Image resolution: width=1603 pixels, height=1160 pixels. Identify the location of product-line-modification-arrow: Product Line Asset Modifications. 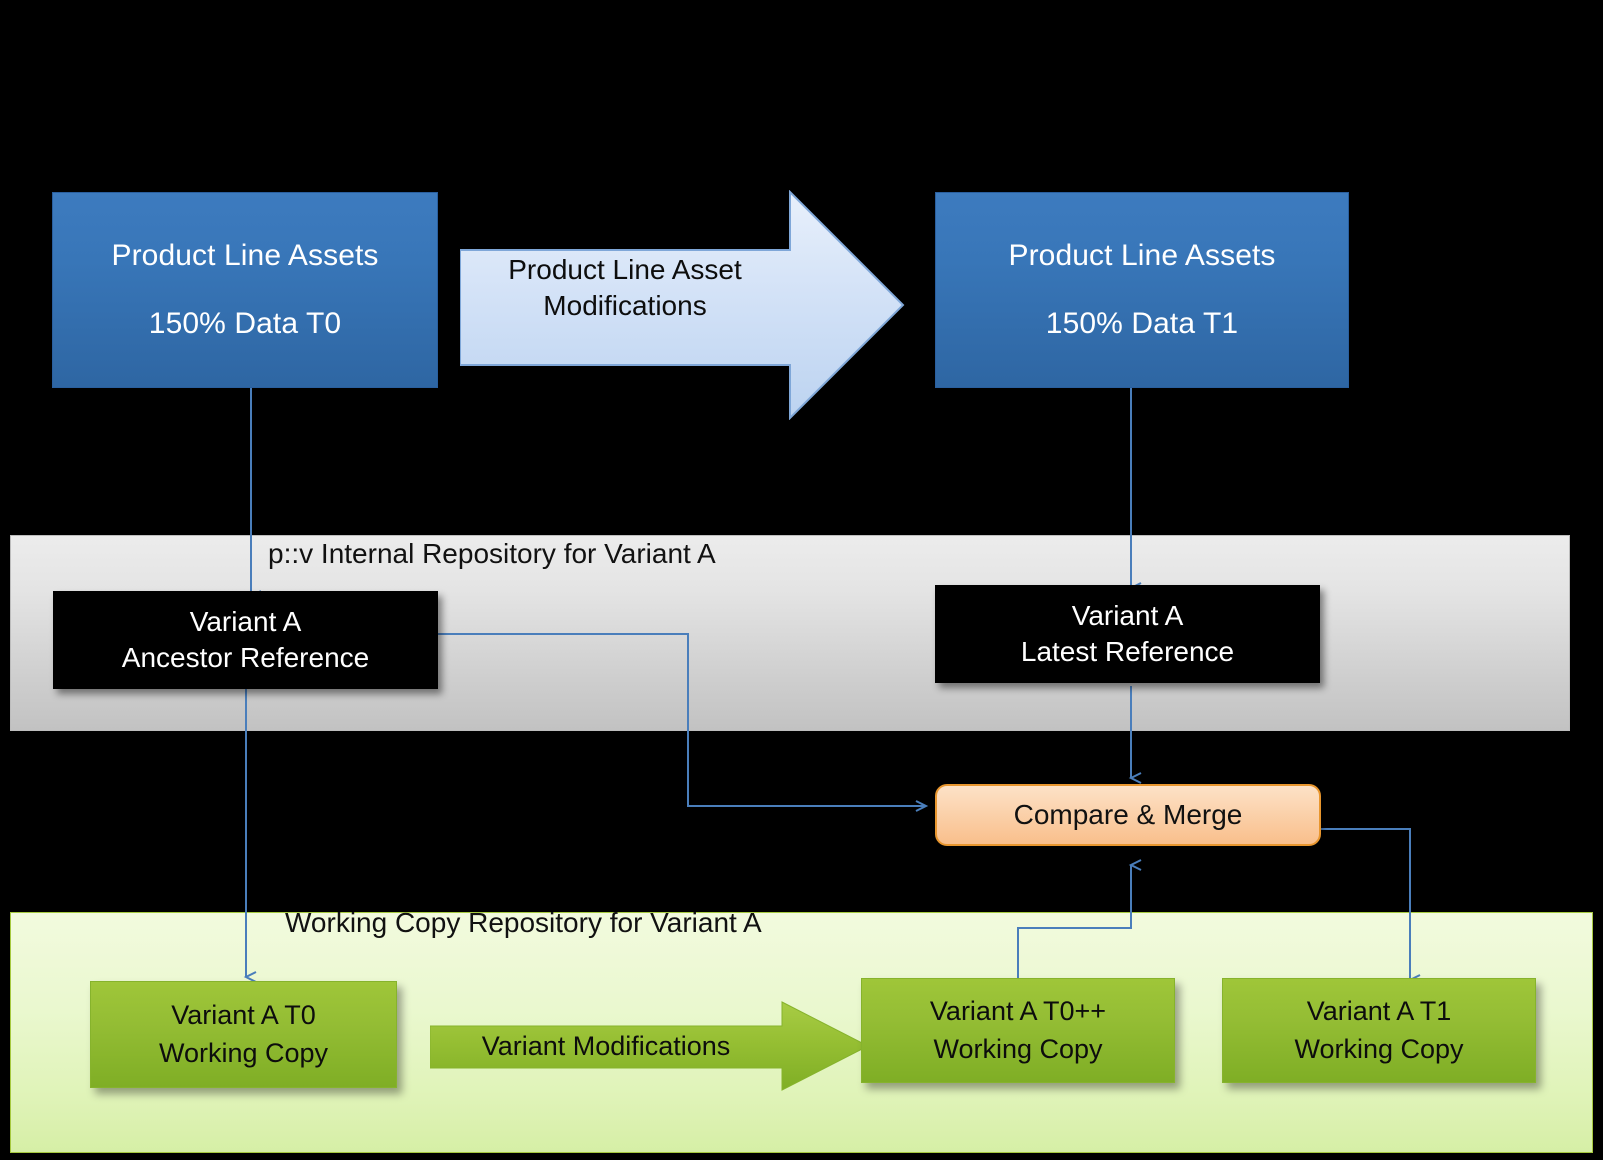
(682, 305).